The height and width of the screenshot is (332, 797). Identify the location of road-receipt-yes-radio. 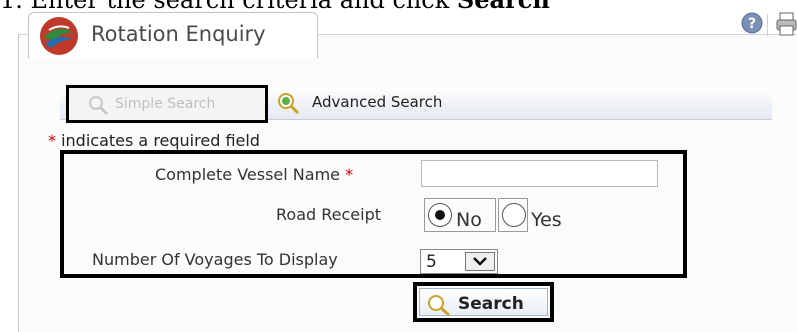
(514, 215).